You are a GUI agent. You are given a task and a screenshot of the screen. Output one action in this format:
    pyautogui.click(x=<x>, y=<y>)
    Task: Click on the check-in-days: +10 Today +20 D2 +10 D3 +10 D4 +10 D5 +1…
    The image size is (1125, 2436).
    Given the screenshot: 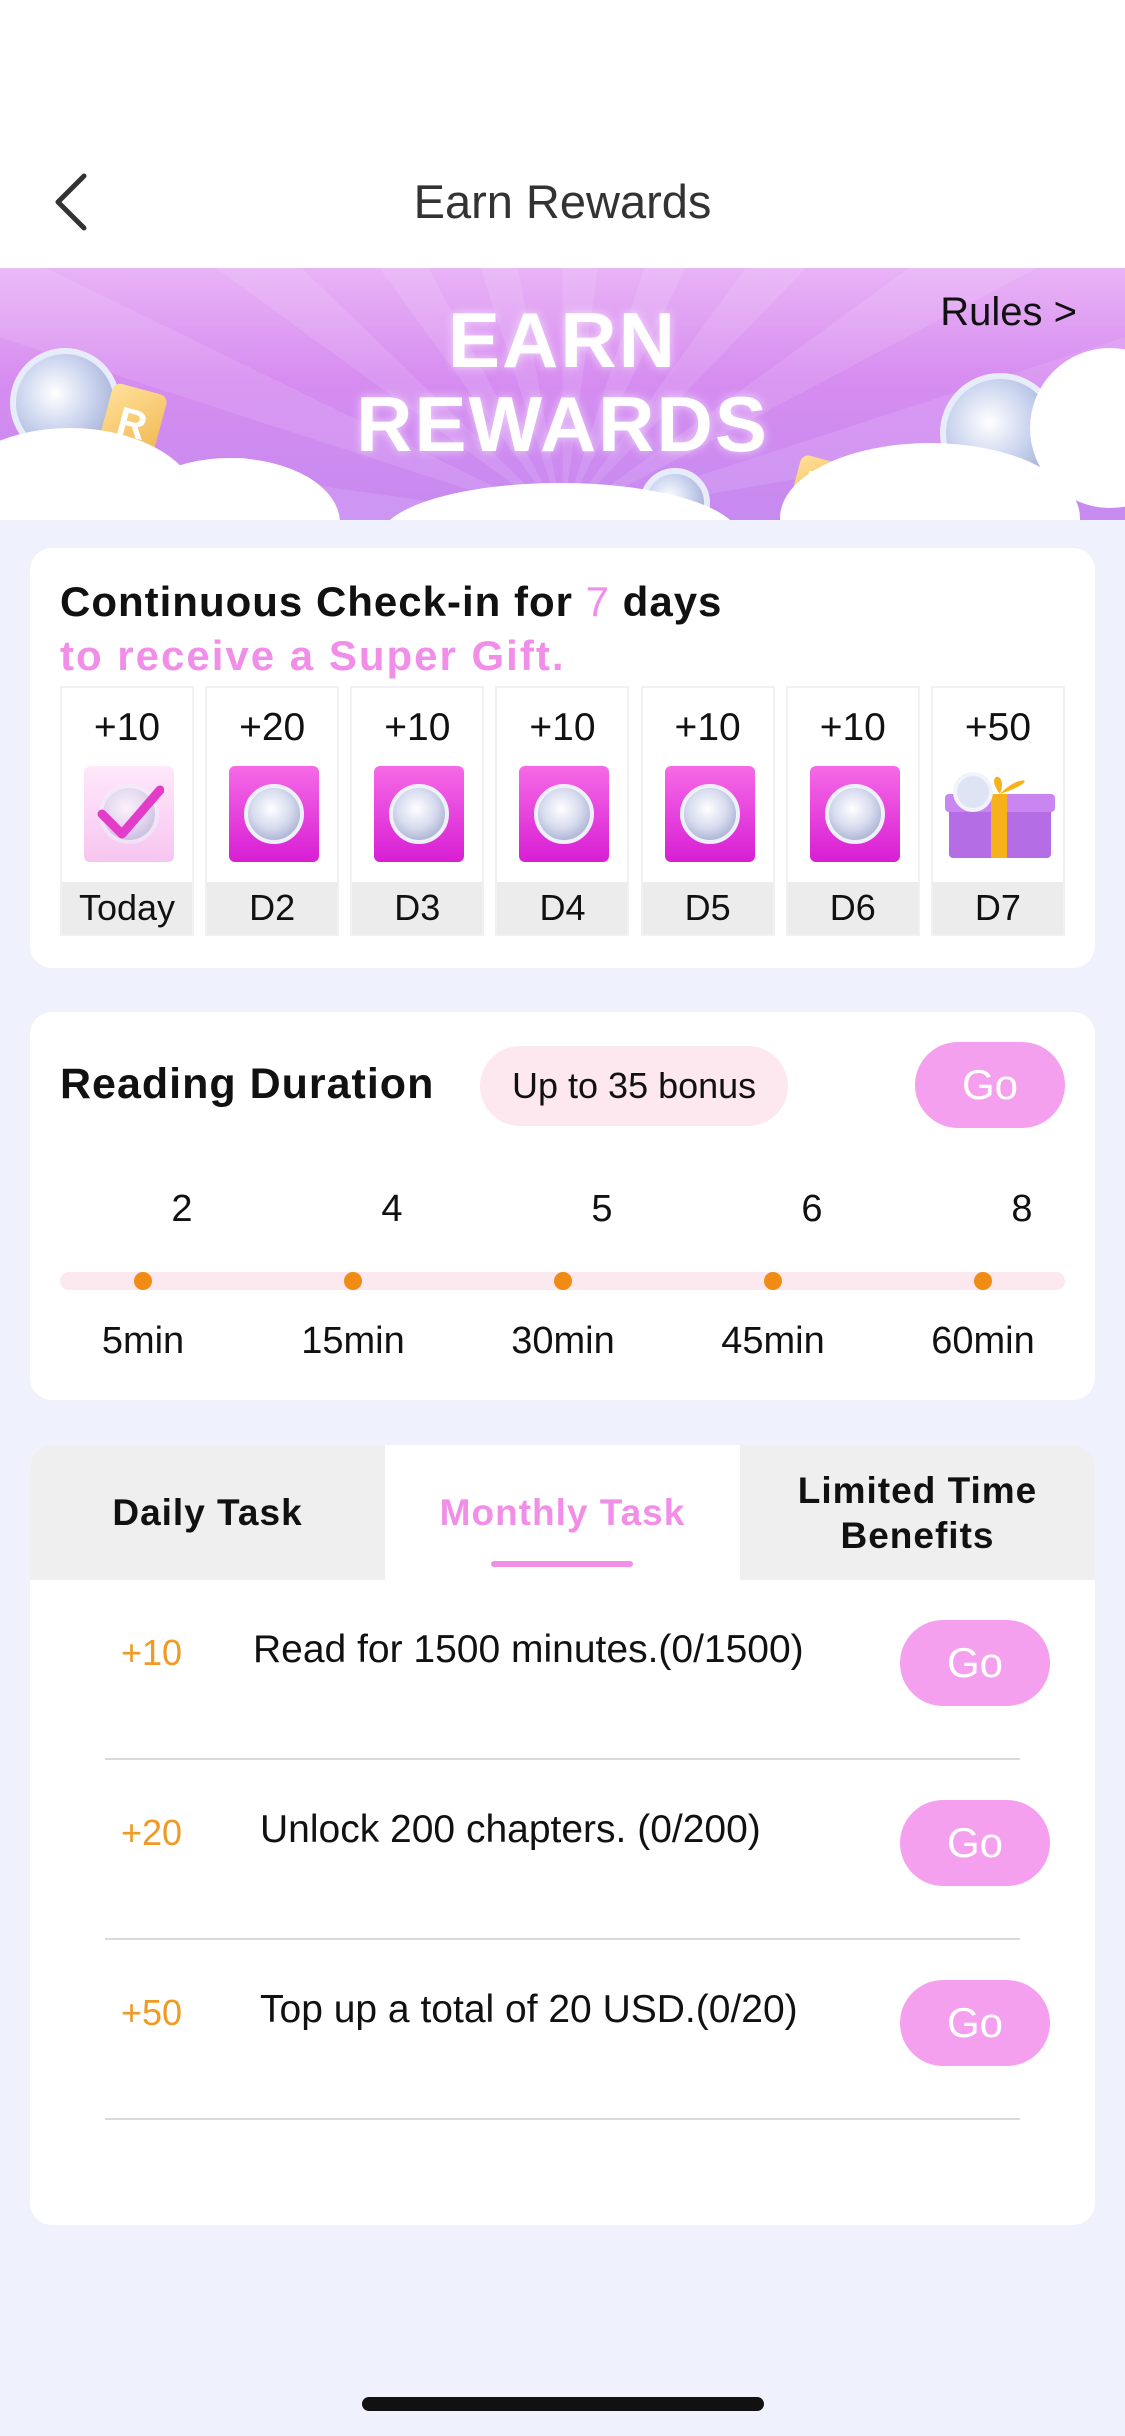 What is the action you would take?
    pyautogui.click(x=562, y=811)
    